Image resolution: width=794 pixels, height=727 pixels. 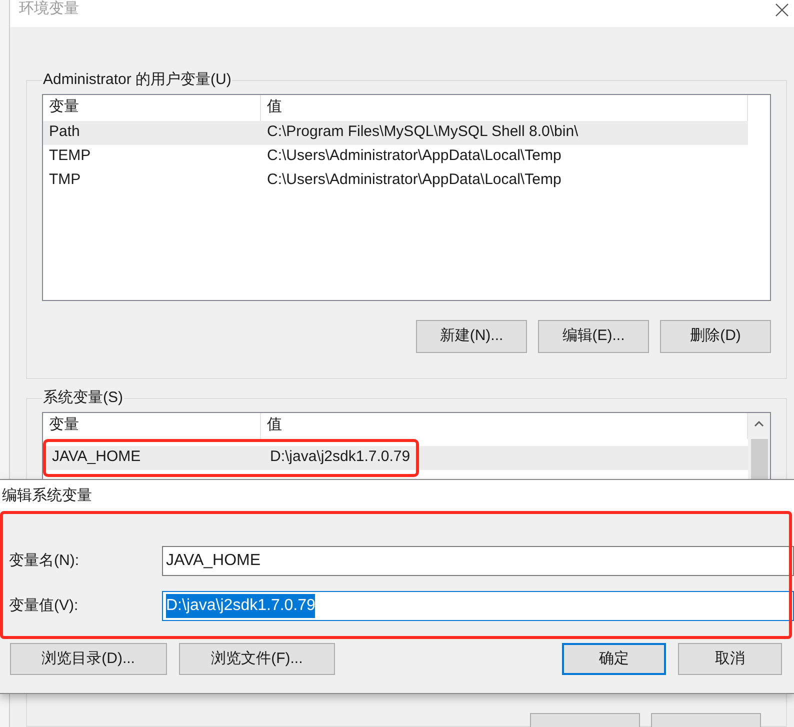 I want to click on variable-name: TEMP, so click(x=70, y=156).